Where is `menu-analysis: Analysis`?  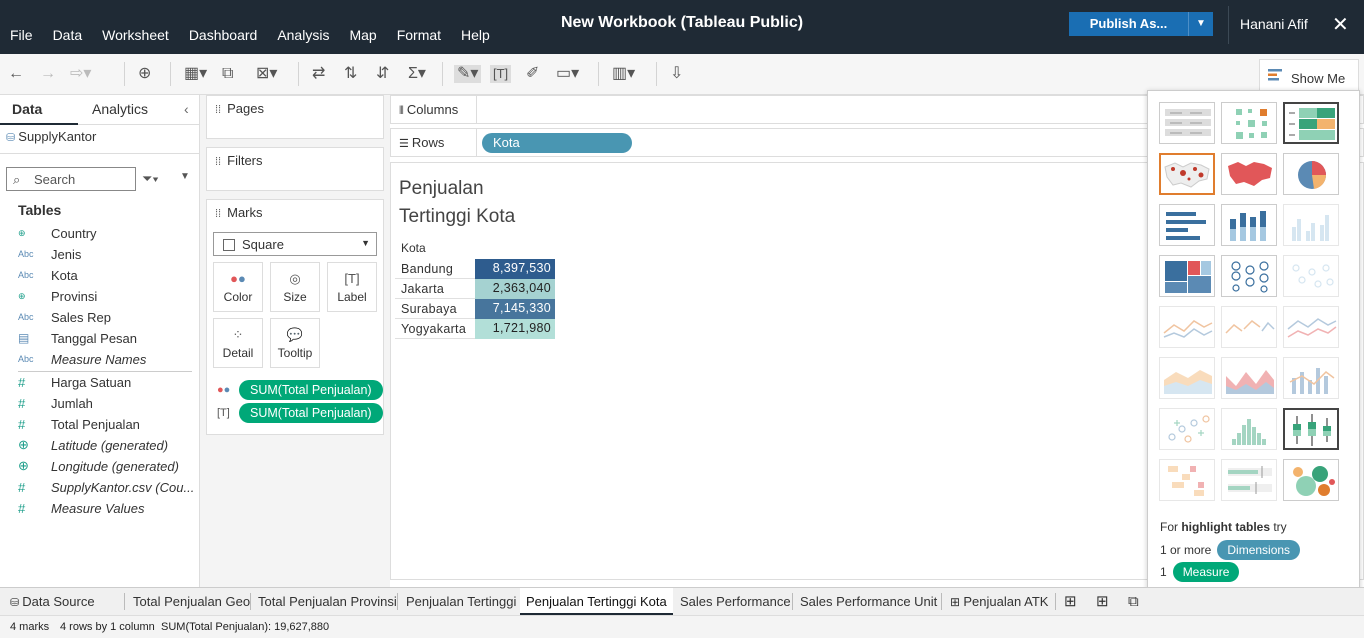
menu-analysis: Analysis is located at coordinates (303, 35).